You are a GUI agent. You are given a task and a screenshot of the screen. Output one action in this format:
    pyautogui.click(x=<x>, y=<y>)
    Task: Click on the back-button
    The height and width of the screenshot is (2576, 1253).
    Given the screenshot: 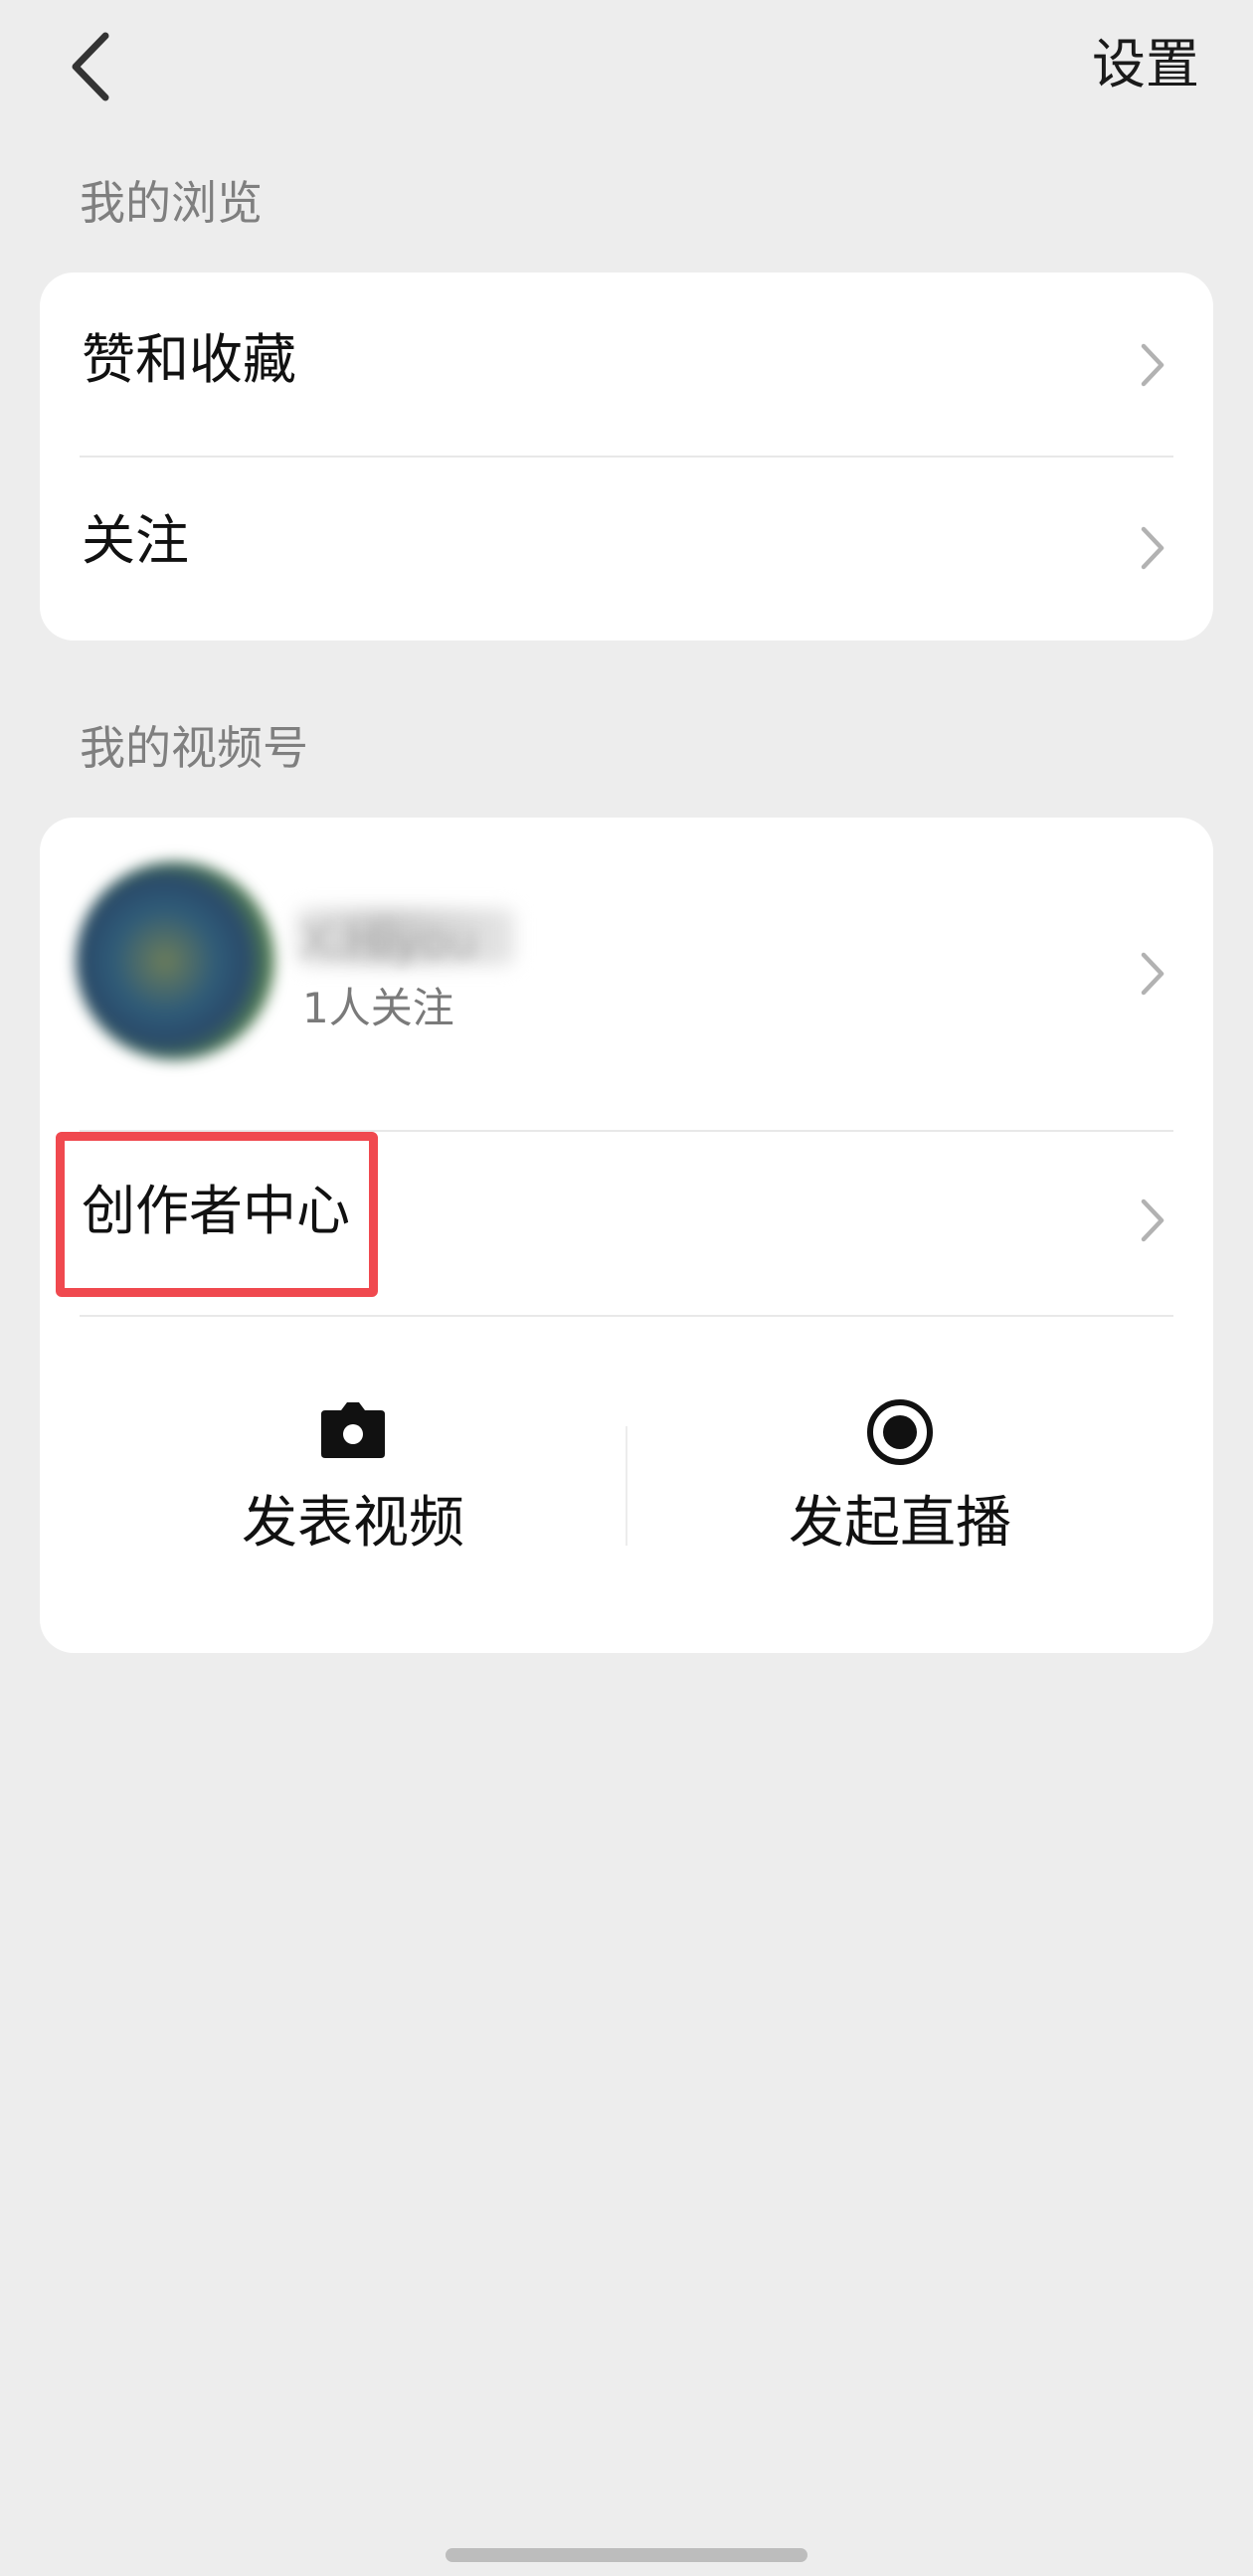 What is the action you would take?
    pyautogui.click(x=106, y=66)
    